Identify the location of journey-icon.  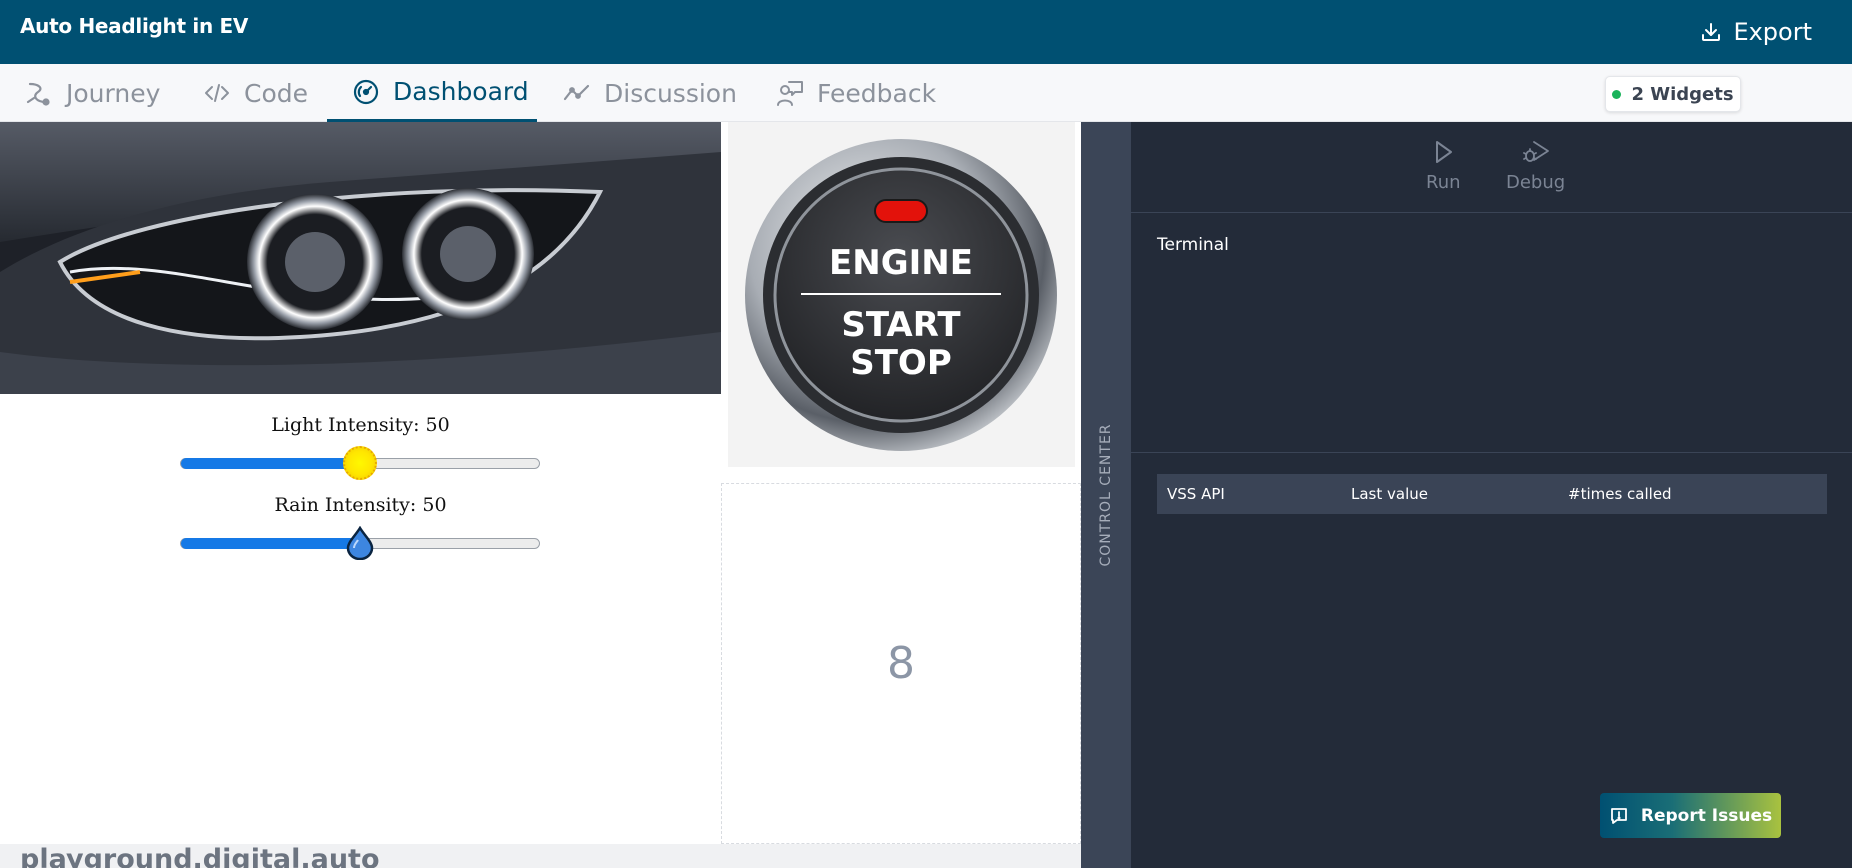
(38, 94).